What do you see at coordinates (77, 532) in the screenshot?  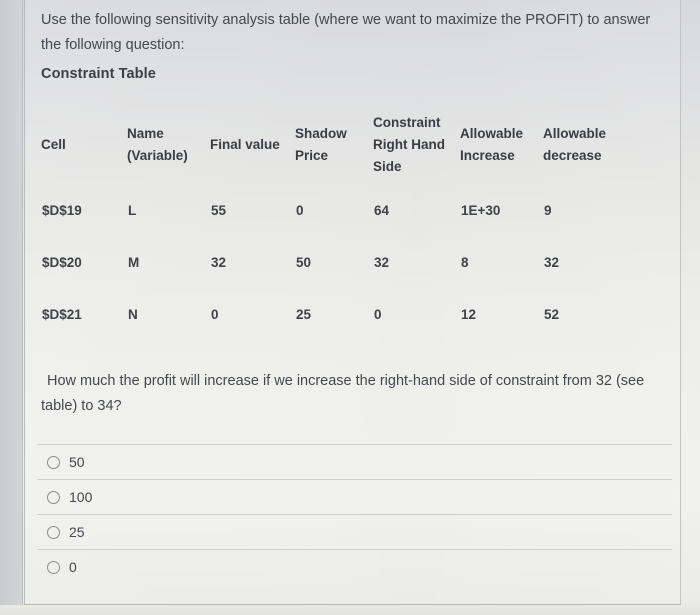 I see `answer-option-label: 25` at bounding box center [77, 532].